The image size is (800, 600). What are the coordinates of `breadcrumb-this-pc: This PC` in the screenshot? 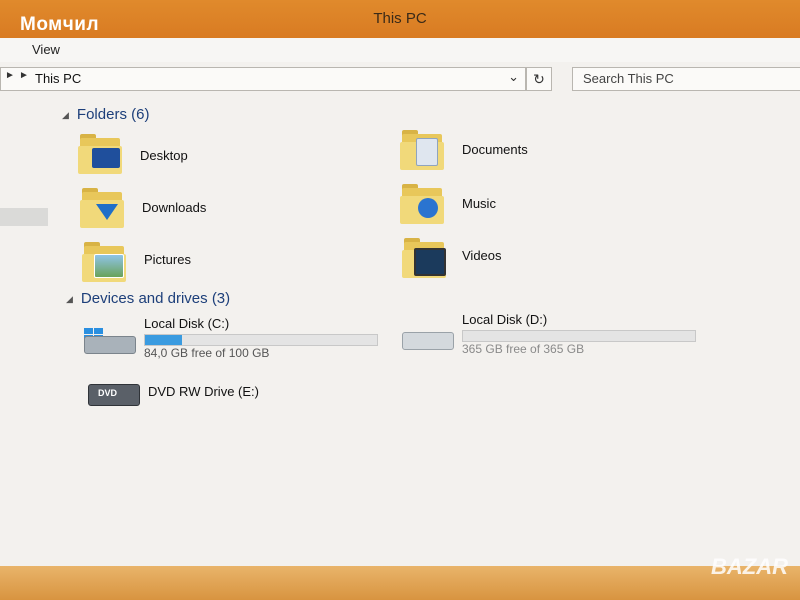 It's located at (58, 78).